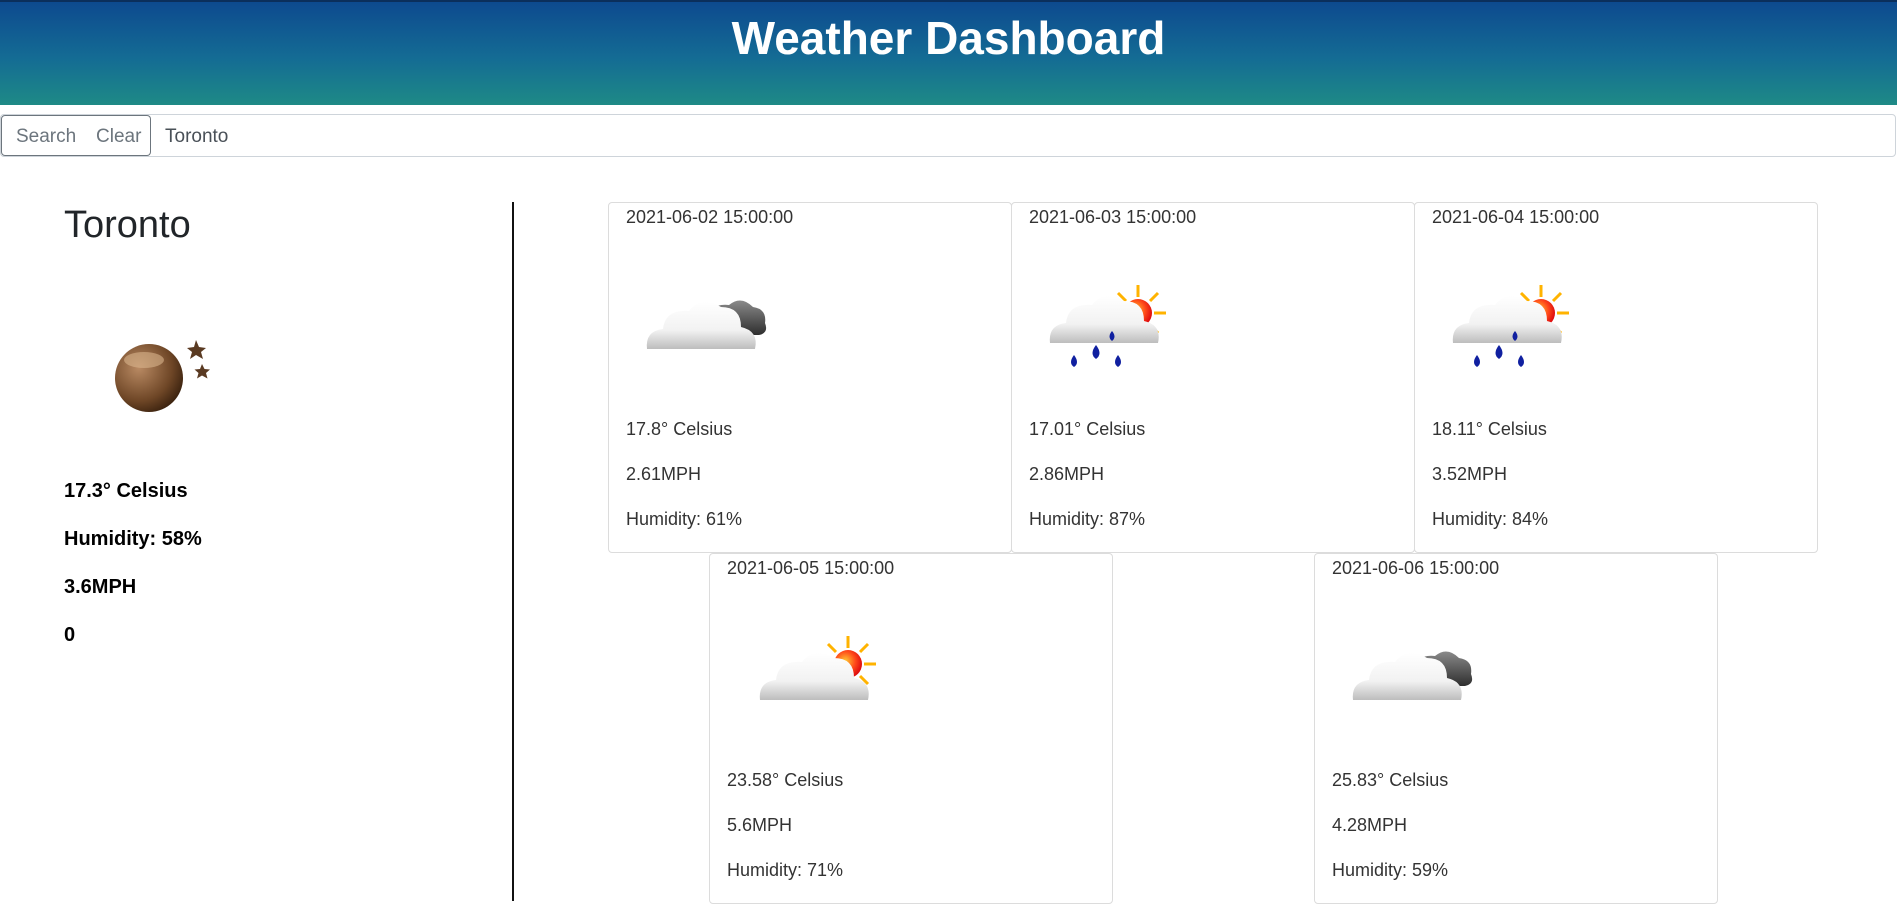  What do you see at coordinates (70, 635) in the screenshot?
I see `current-uv-index: 0` at bounding box center [70, 635].